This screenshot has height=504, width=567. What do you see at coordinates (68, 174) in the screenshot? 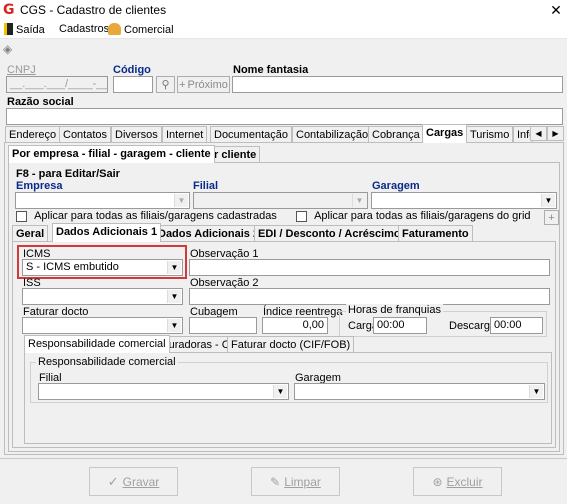
I see `f8-hint: F8 - para Editar/Sair` at bounding box center [68, 174].